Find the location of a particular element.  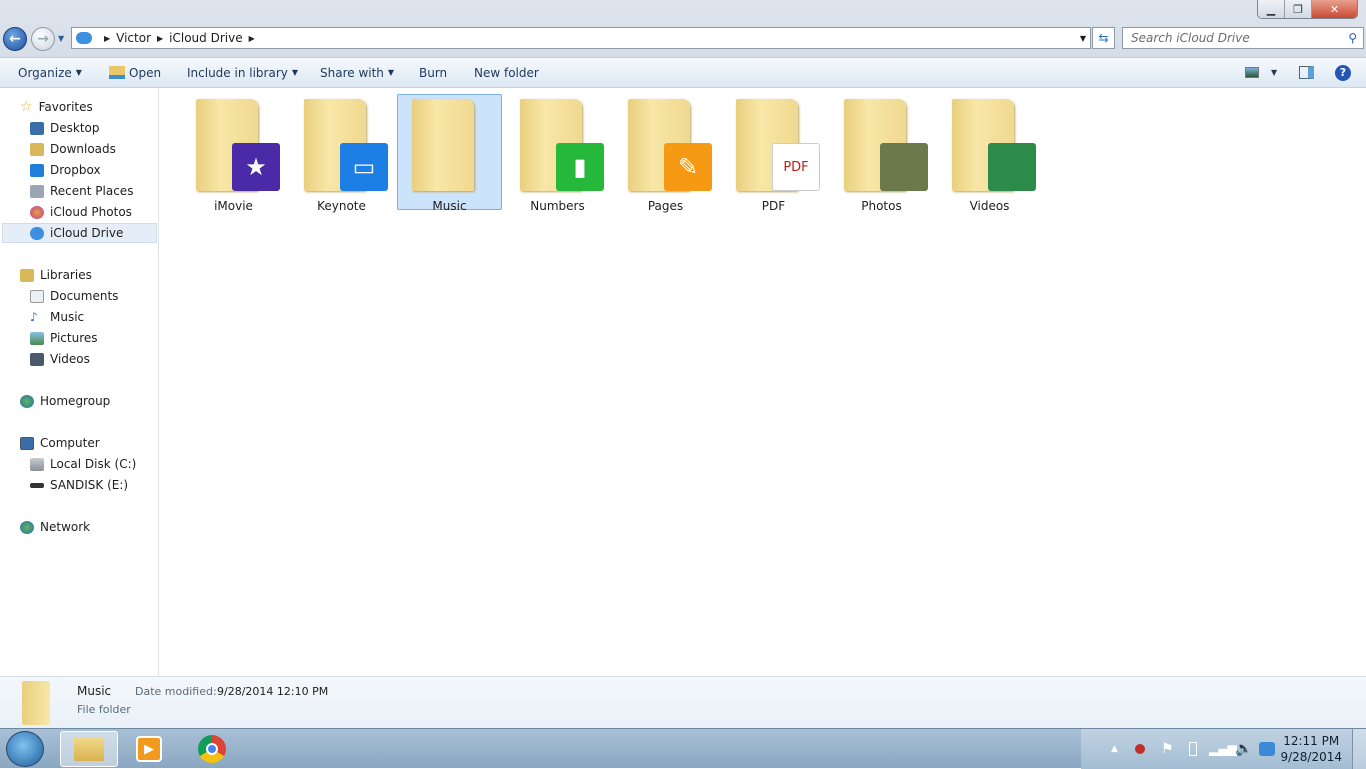

usb-drive-icon is located at coordinates (37, 485).